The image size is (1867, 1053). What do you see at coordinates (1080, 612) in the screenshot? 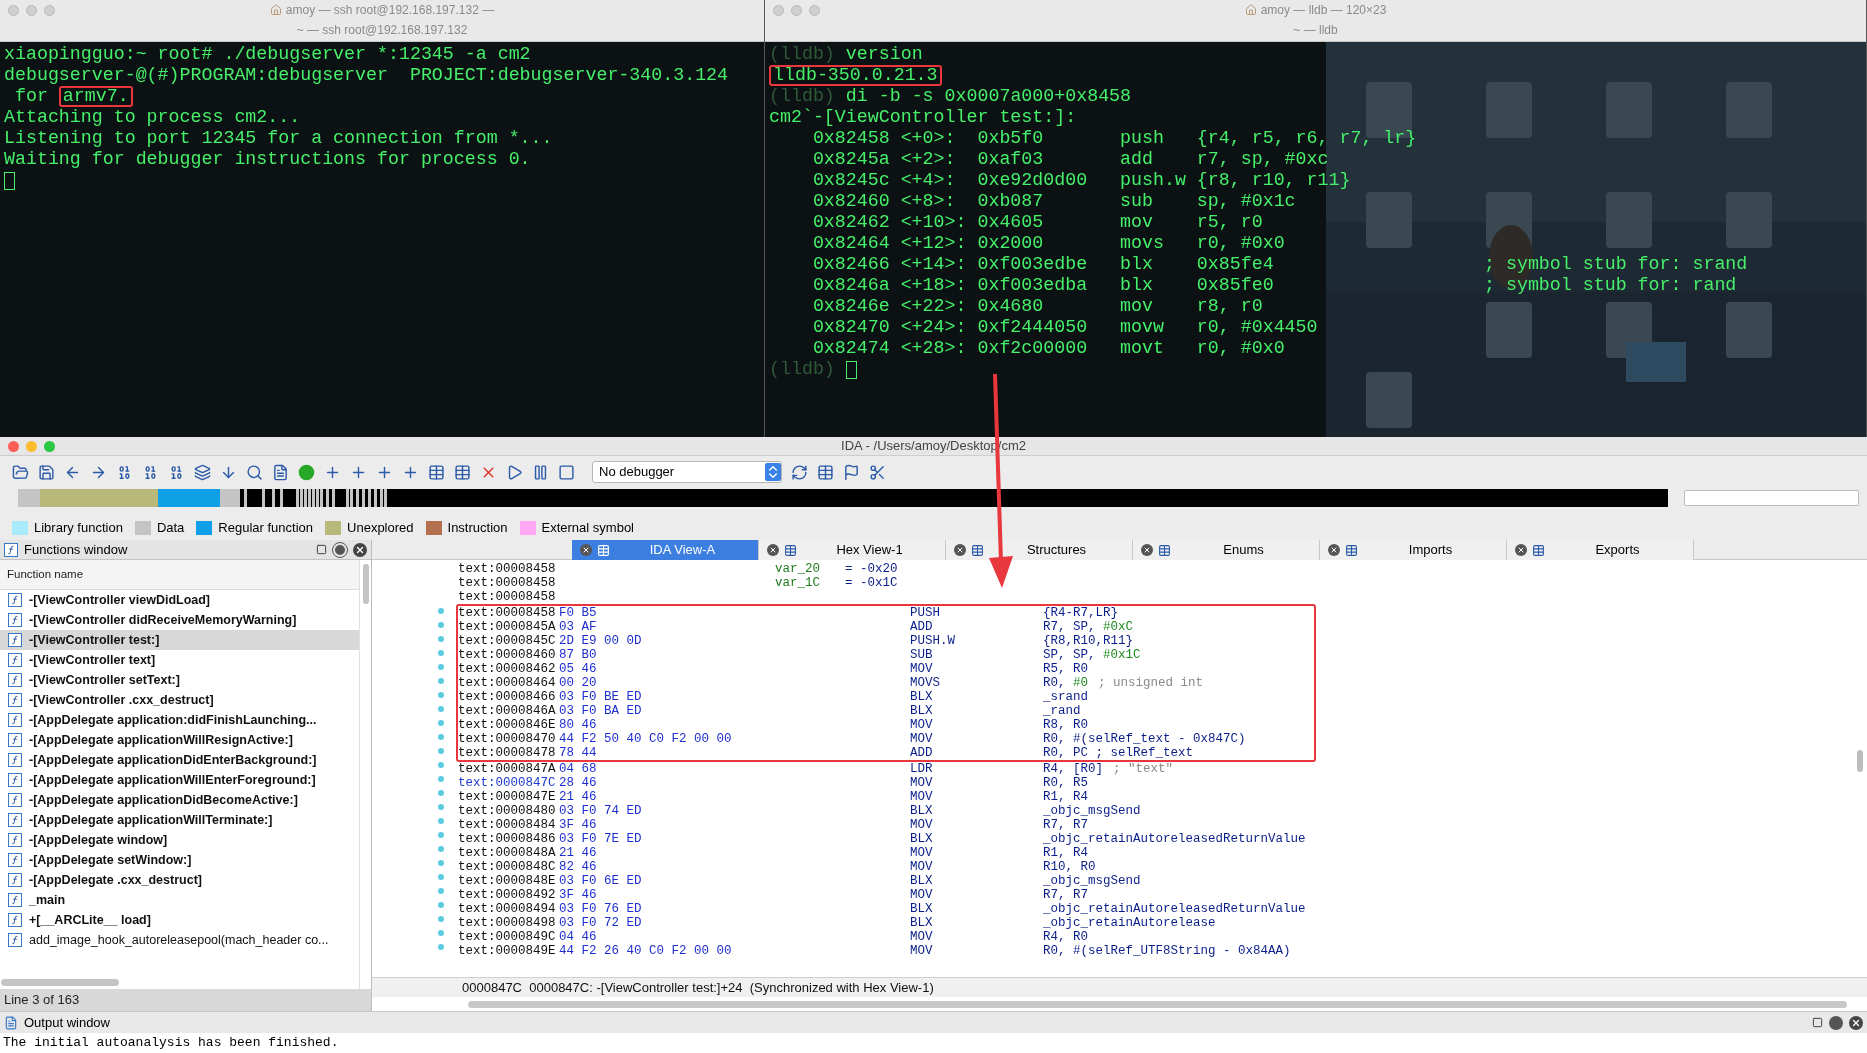
I see `instruction-operands: {R4-R7,LR}` at bounding box center [1080, 612].